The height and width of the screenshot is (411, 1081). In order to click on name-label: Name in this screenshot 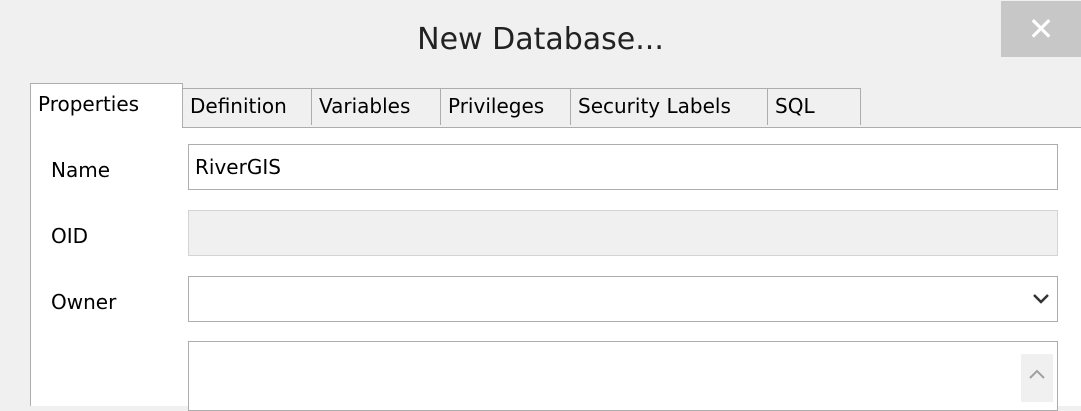, I will do `click(81, 170)`.